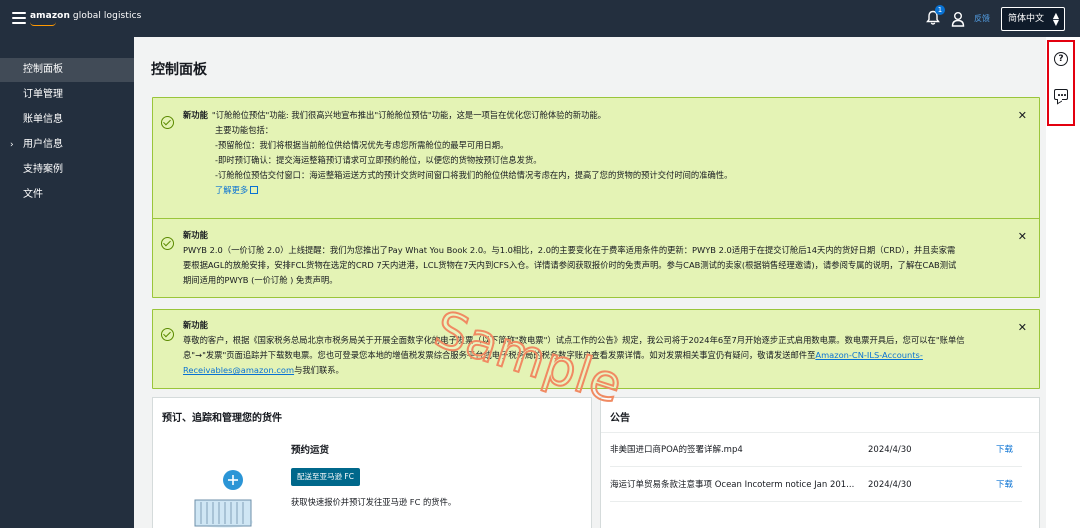  Describe the element at coordinates (179, 70) in the screenshot. I see `page-title: 控制面板` at that location.